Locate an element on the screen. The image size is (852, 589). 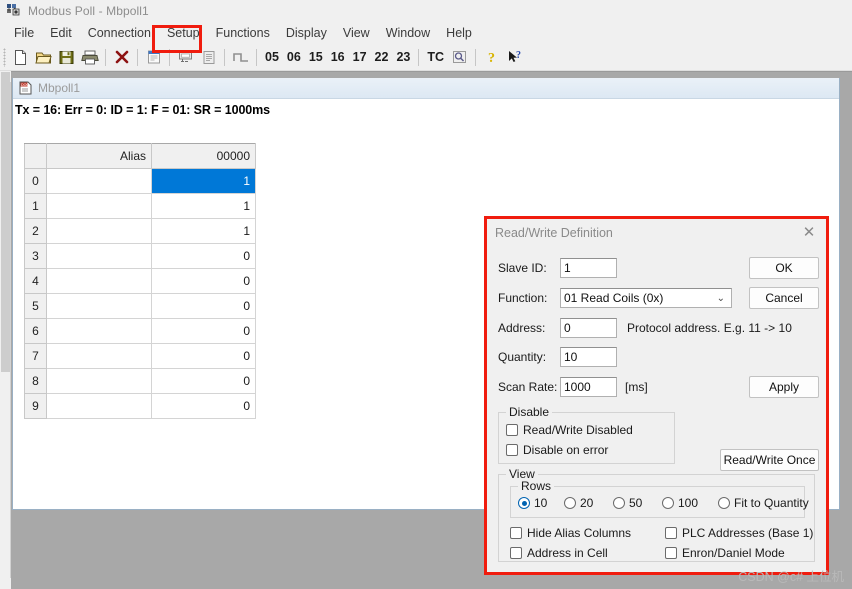
toolbar-grip is located at coordinates (4, 57).